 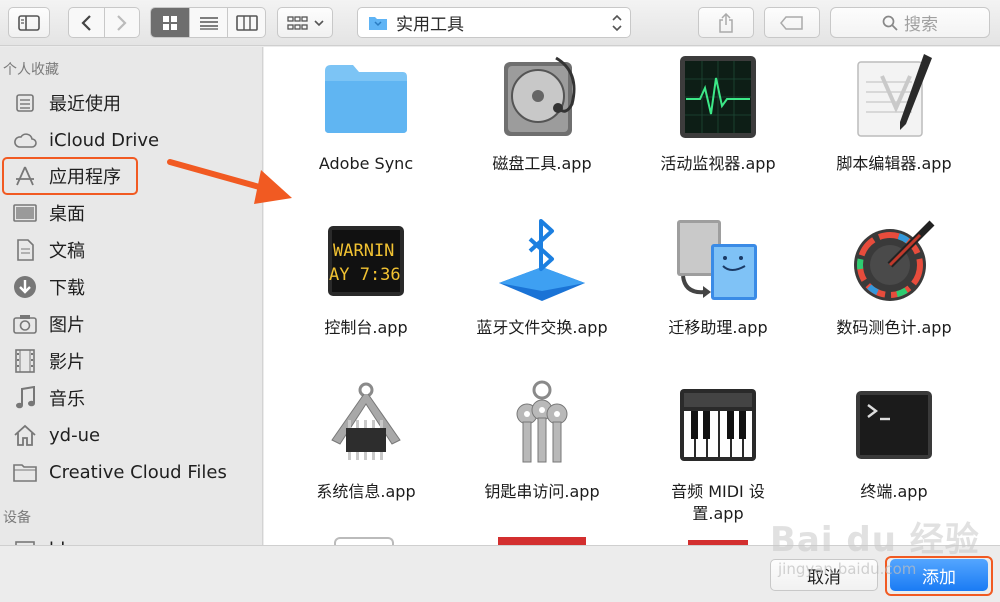 I want to click on cloud-icon, so click(x=25, y=140).